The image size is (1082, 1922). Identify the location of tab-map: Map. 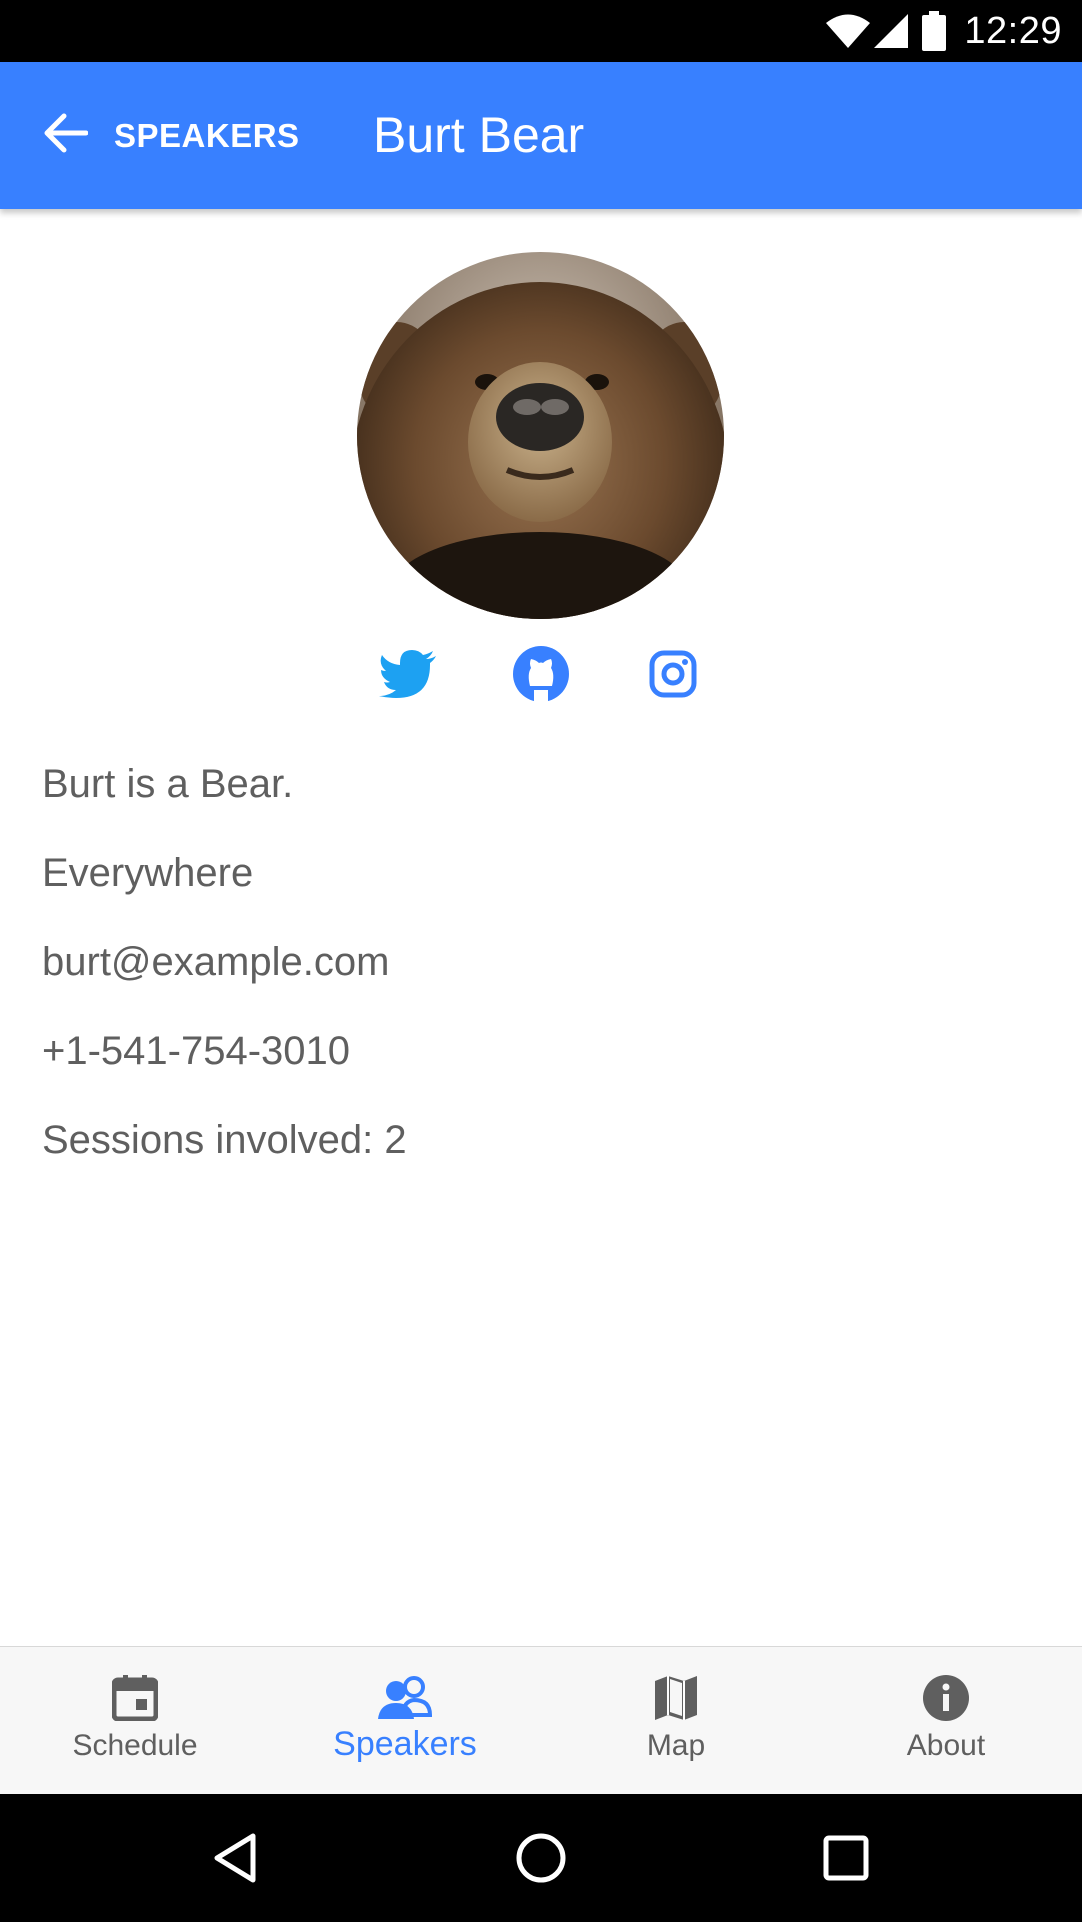
(676, 1721).